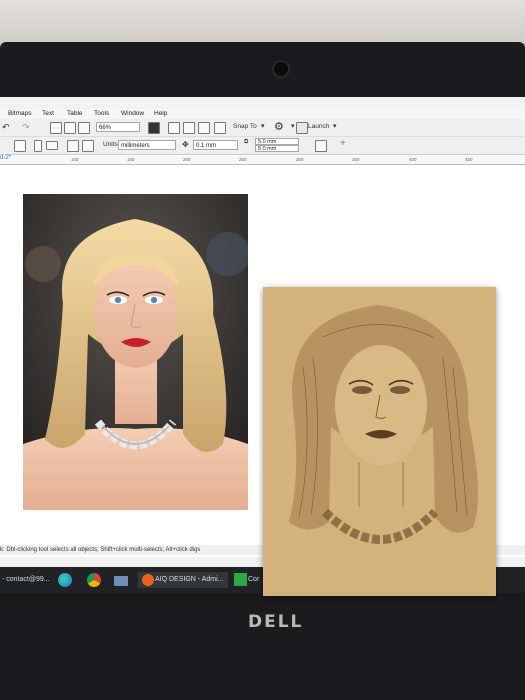 This screenshot has height=700, width=525. I want to click on menu-window: Window, so click(132, 113).